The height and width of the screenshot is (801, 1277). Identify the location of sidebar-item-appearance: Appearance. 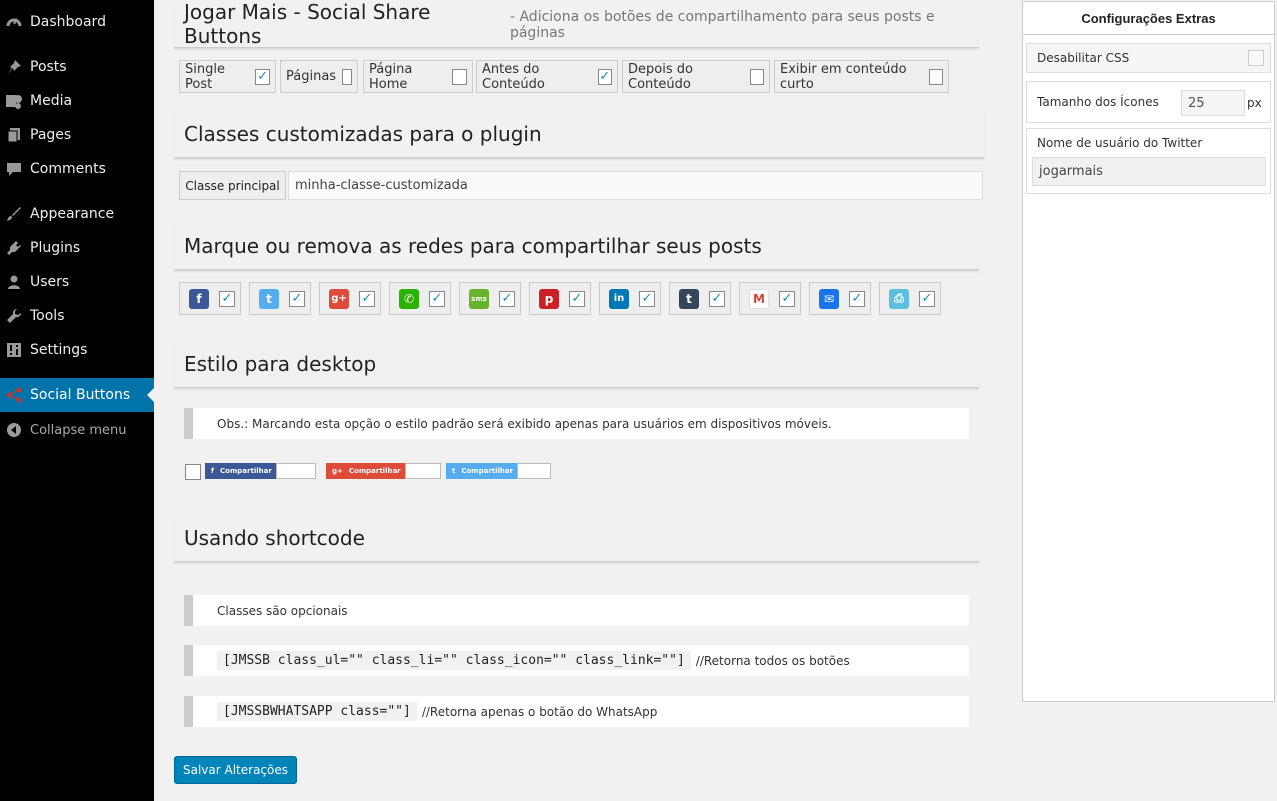
(77, 214).